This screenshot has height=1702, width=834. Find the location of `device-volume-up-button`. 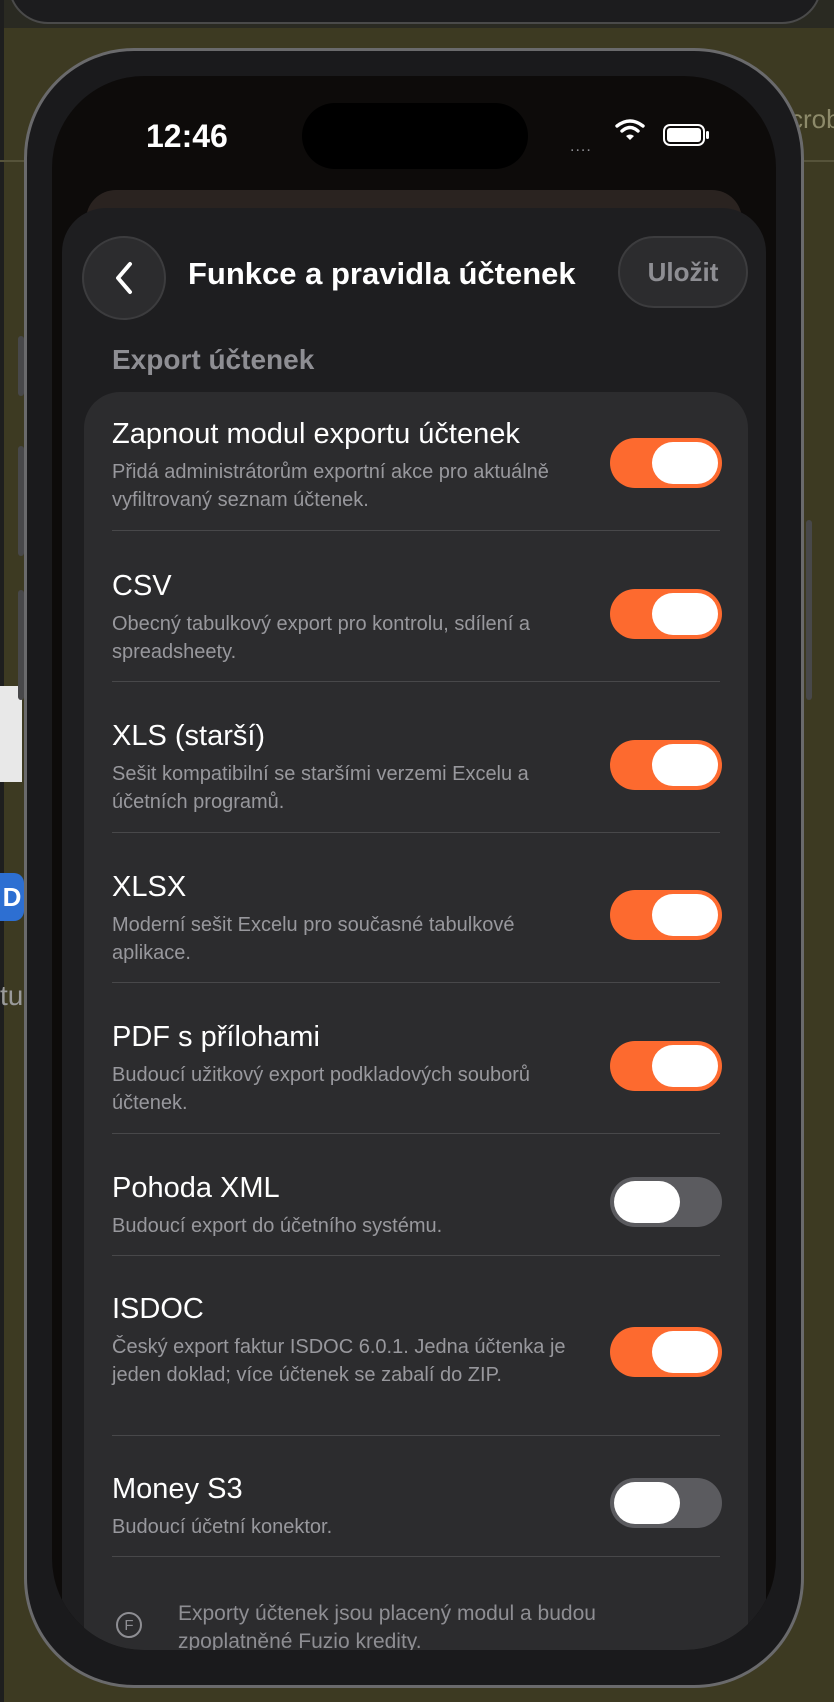

device-volume-up-button is located at coordinates (21, 501).